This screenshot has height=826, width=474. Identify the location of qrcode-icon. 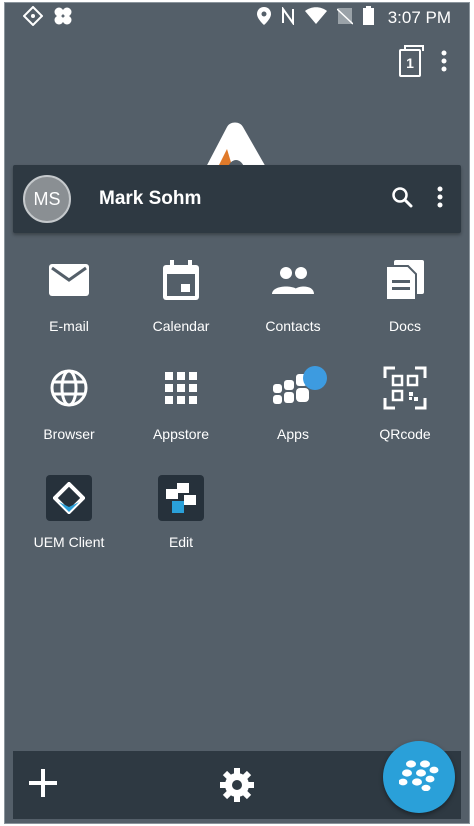
(405, 390).